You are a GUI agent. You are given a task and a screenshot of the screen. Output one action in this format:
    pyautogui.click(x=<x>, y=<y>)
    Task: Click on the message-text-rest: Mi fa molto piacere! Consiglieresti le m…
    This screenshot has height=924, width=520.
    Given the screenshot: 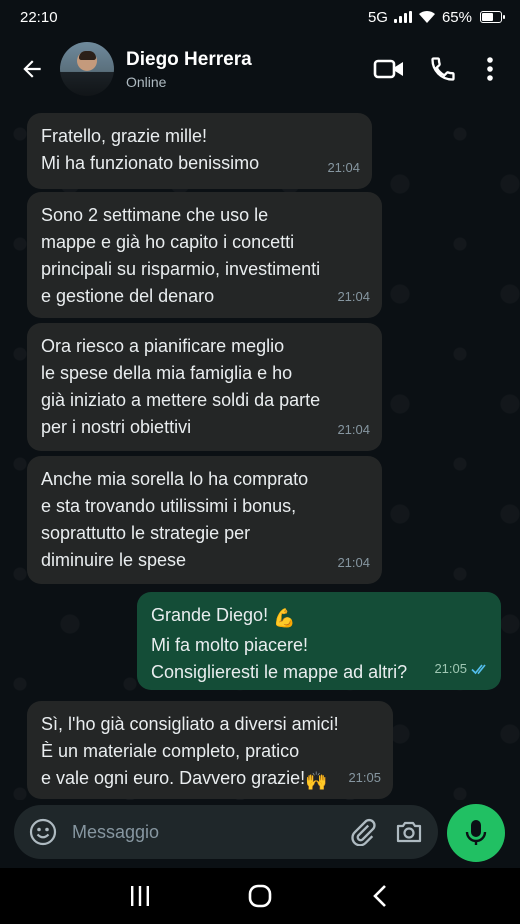 What is the action you would take?
    pyautogui.click(x=279, y=658)
    